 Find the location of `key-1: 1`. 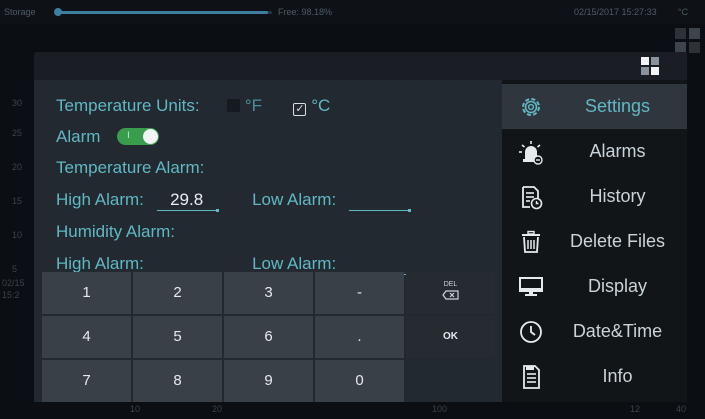

key-1: 1 is located at coordinates (86, 293).